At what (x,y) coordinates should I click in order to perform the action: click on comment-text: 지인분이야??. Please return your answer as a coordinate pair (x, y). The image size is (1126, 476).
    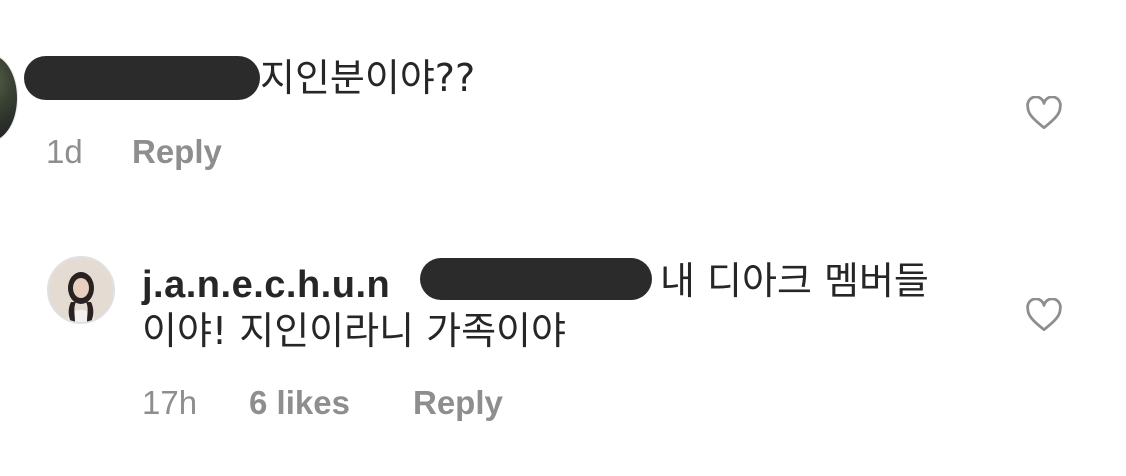
    Looking at the image, I should click on (368, 78).